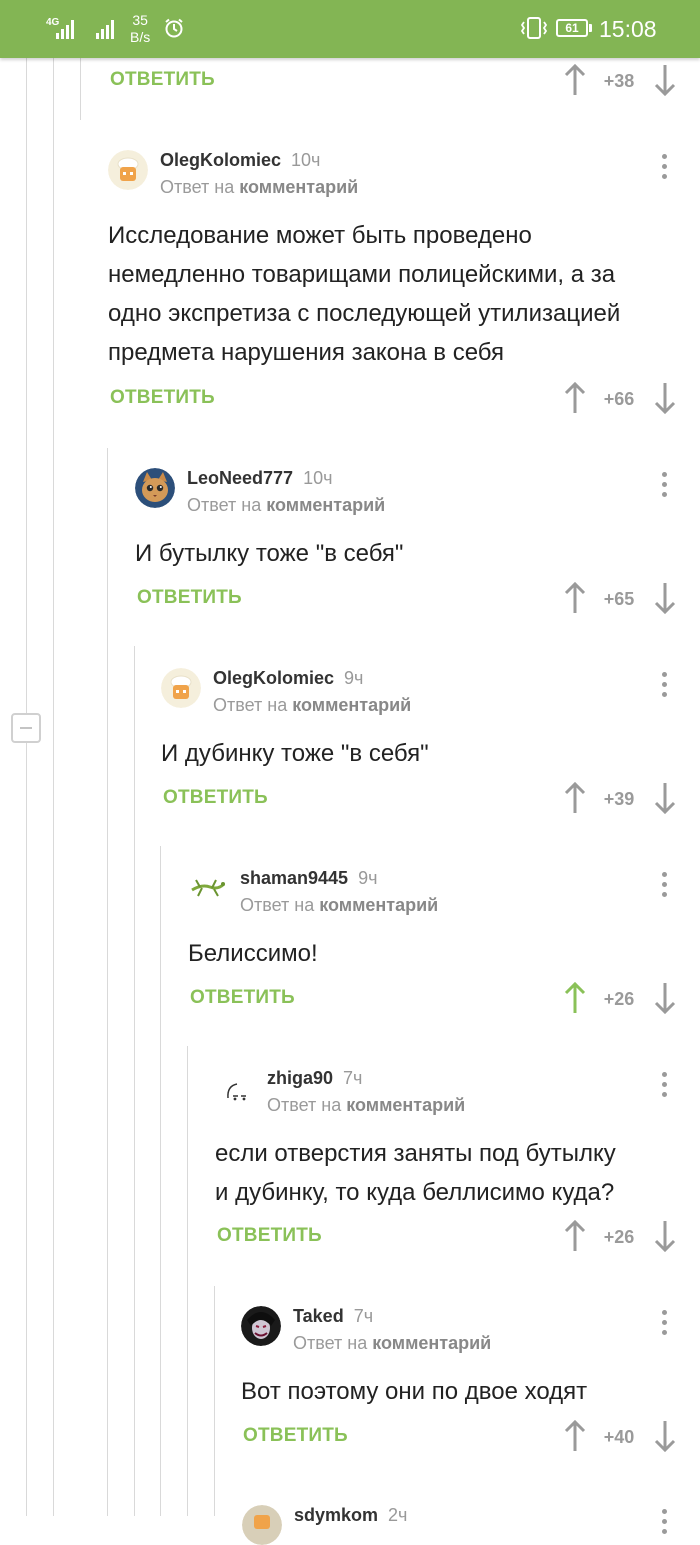 This screenshot has height=1545, width=700. I want to click on vote-count: +38, so click(619, 81).